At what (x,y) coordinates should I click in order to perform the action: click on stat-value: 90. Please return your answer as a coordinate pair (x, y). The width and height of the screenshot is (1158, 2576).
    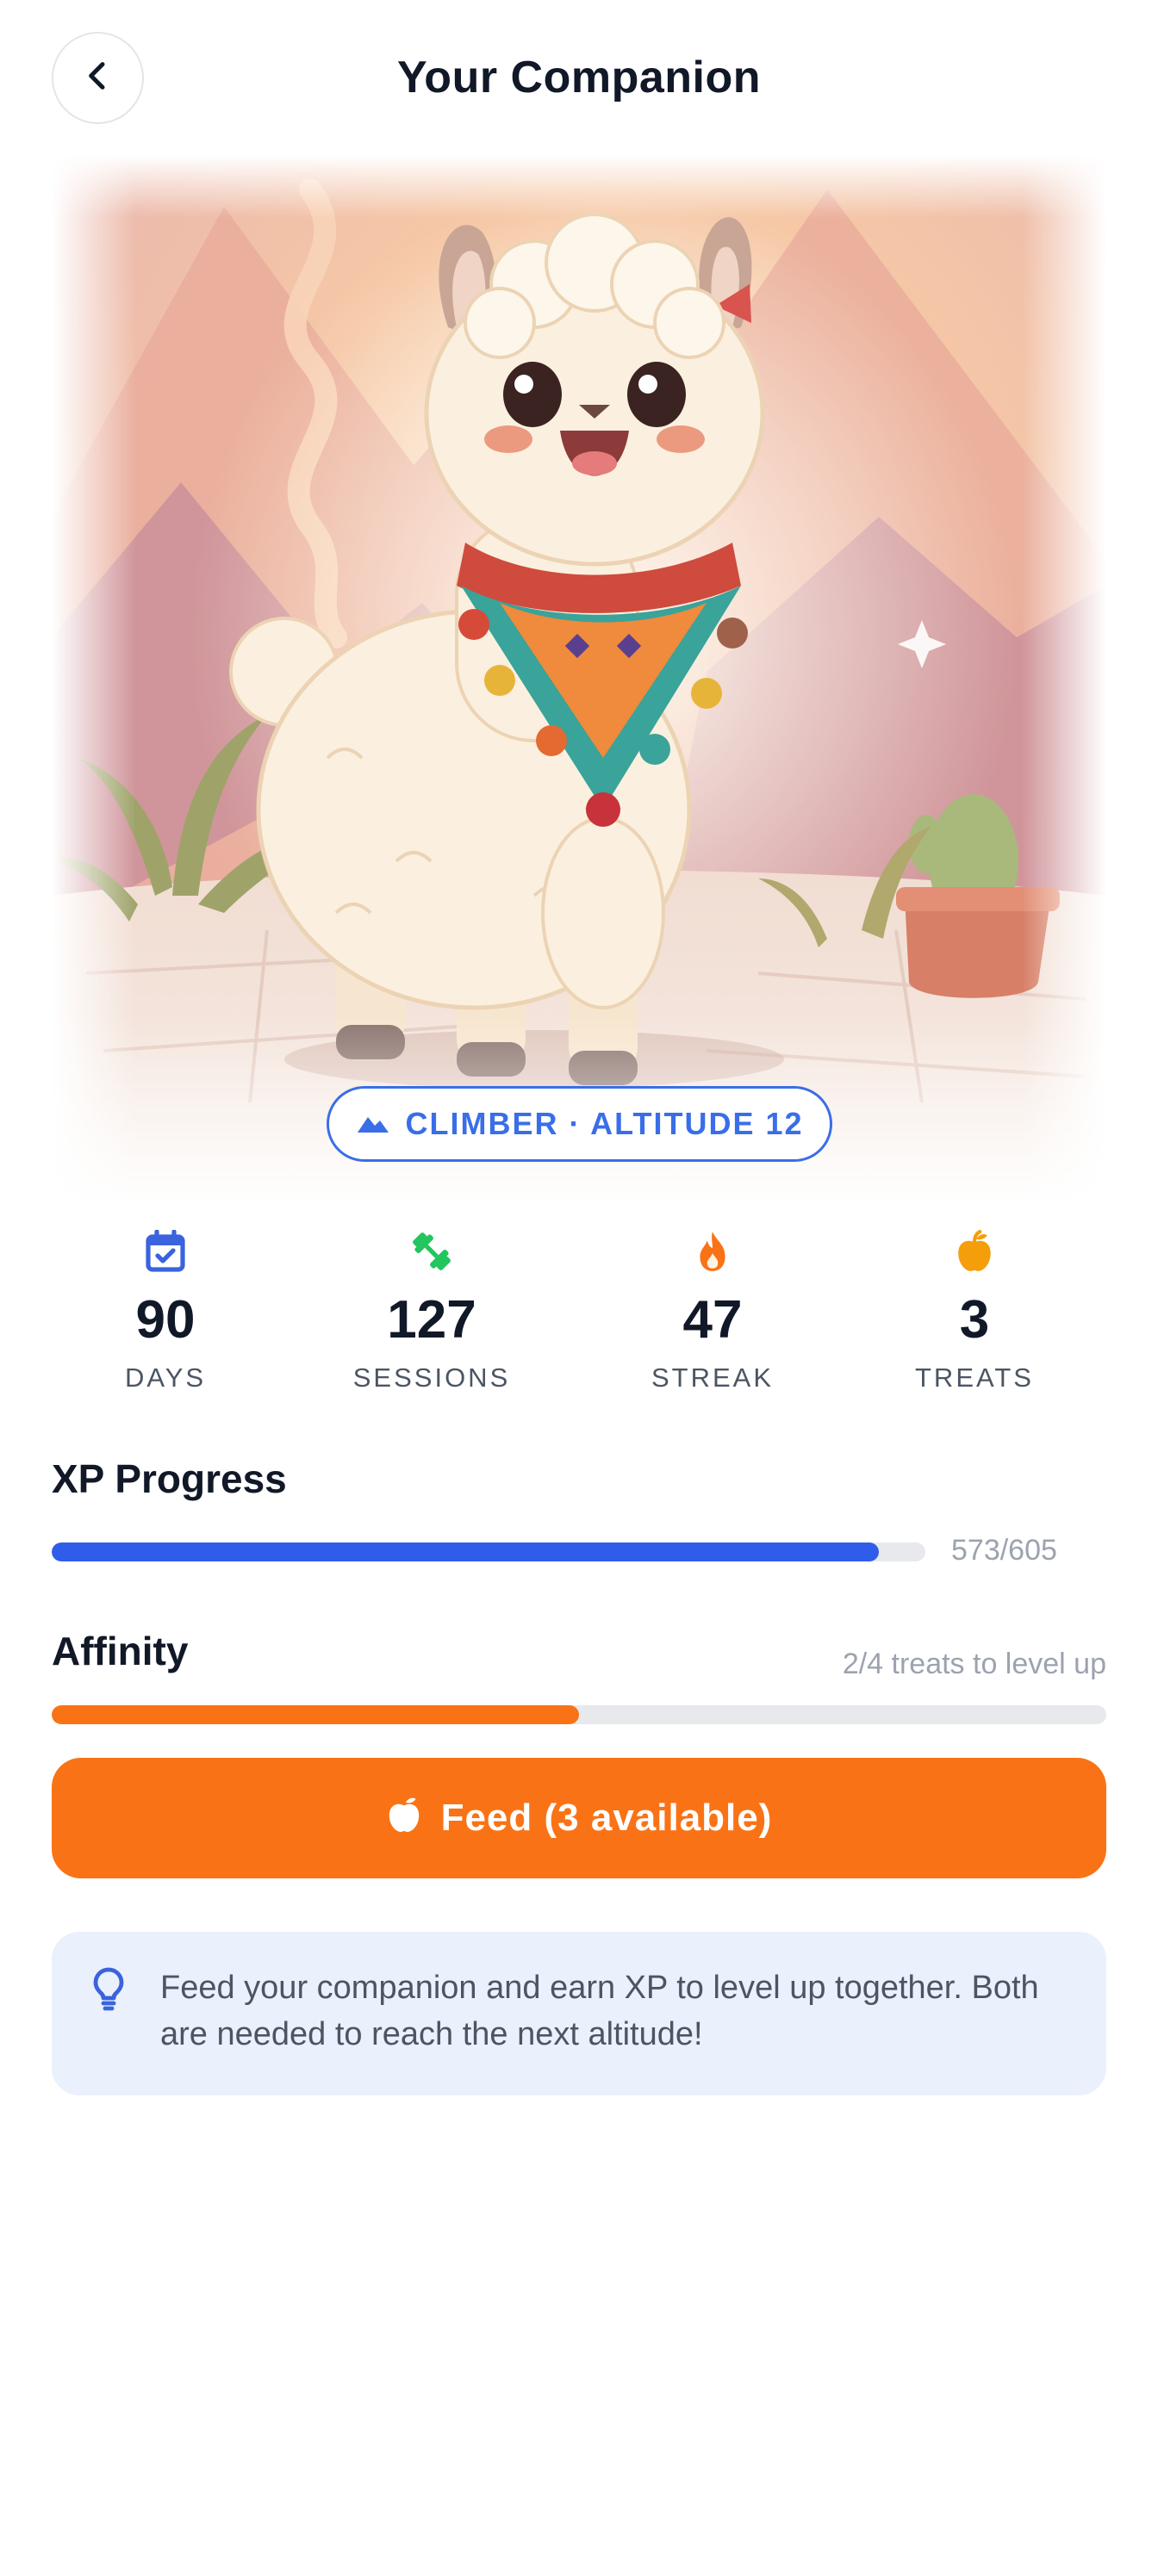
    Looking at the image, I should click on (165, 1320).